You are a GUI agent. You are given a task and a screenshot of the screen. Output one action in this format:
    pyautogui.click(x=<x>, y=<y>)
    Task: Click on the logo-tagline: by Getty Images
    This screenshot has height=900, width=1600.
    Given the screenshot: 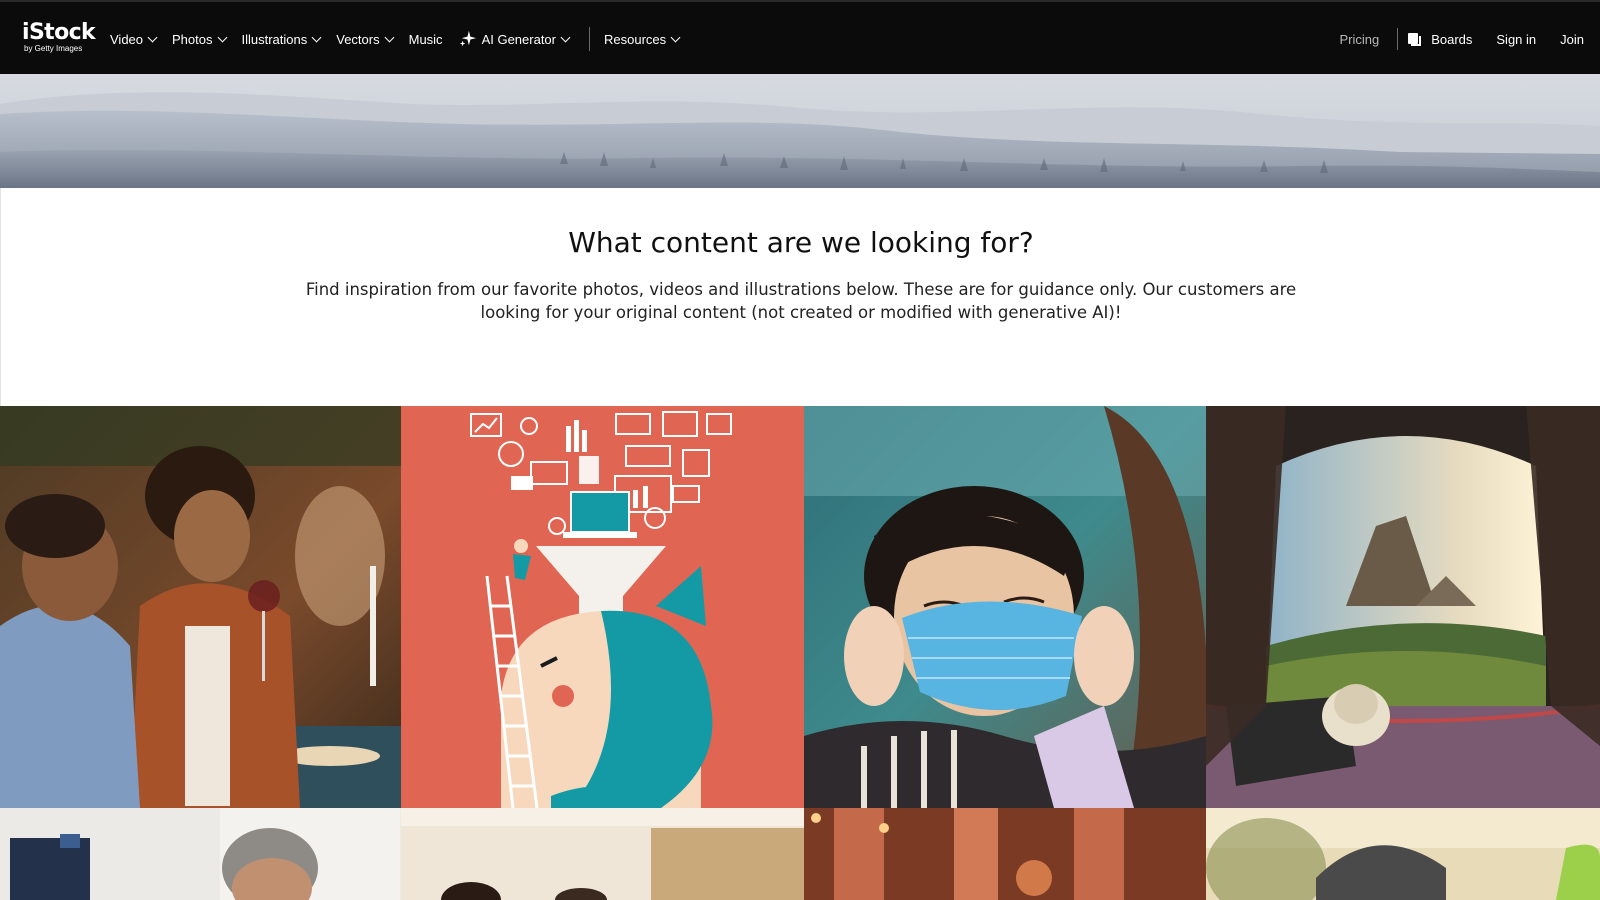 What is the action you would take?
    pyautogui.click(x=53, y=48)
    